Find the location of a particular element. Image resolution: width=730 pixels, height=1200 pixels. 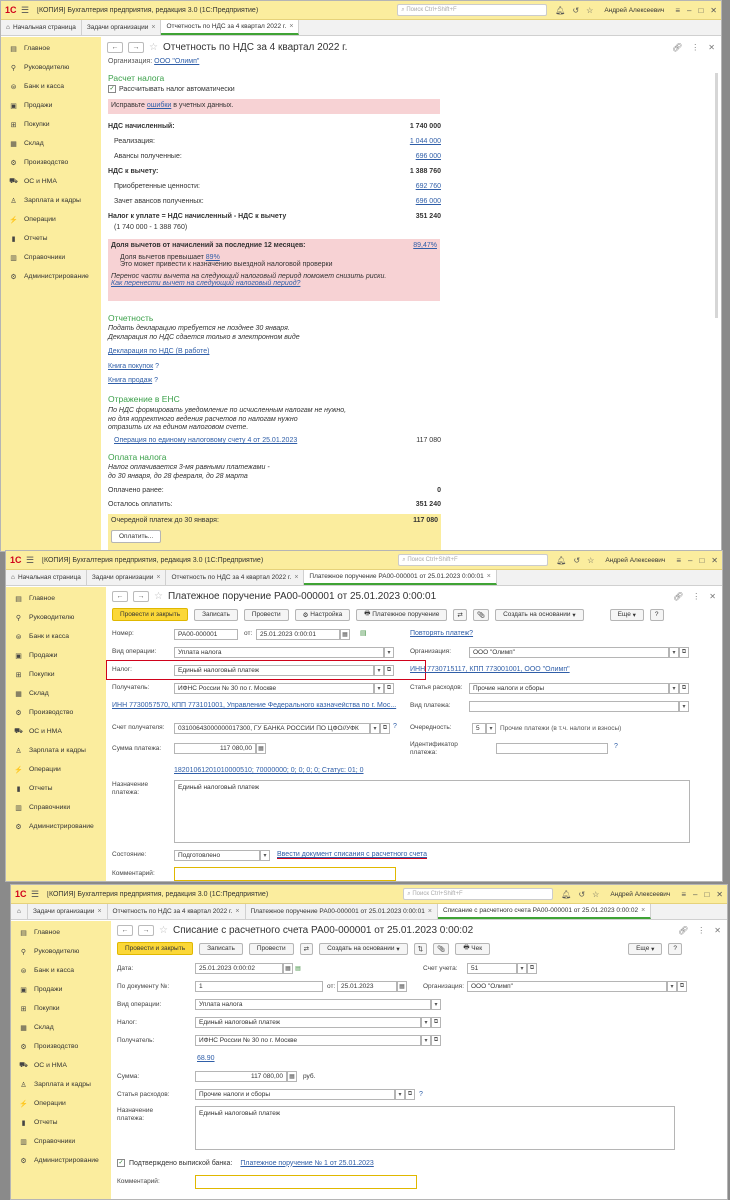

sidebar-item-13: ⚙ Администрирование is located at coordinates (61, 1160).